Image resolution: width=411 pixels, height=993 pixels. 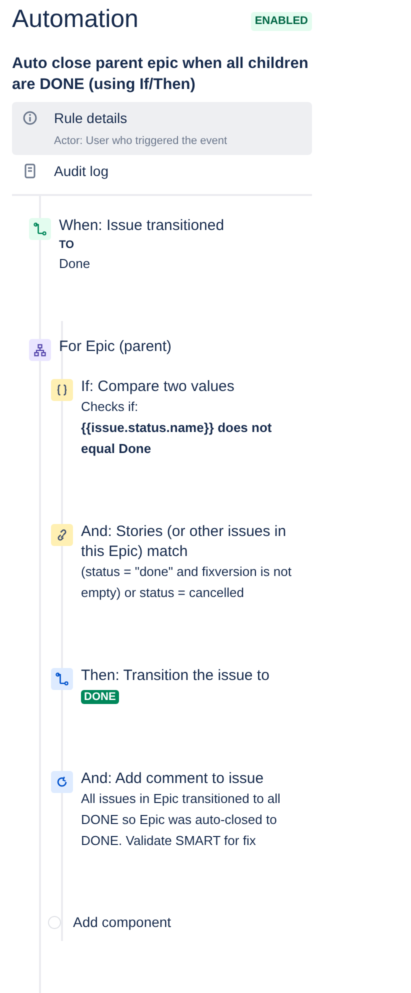 I want to click on menu-item-label: Audit log, so click(x=81, y=172).